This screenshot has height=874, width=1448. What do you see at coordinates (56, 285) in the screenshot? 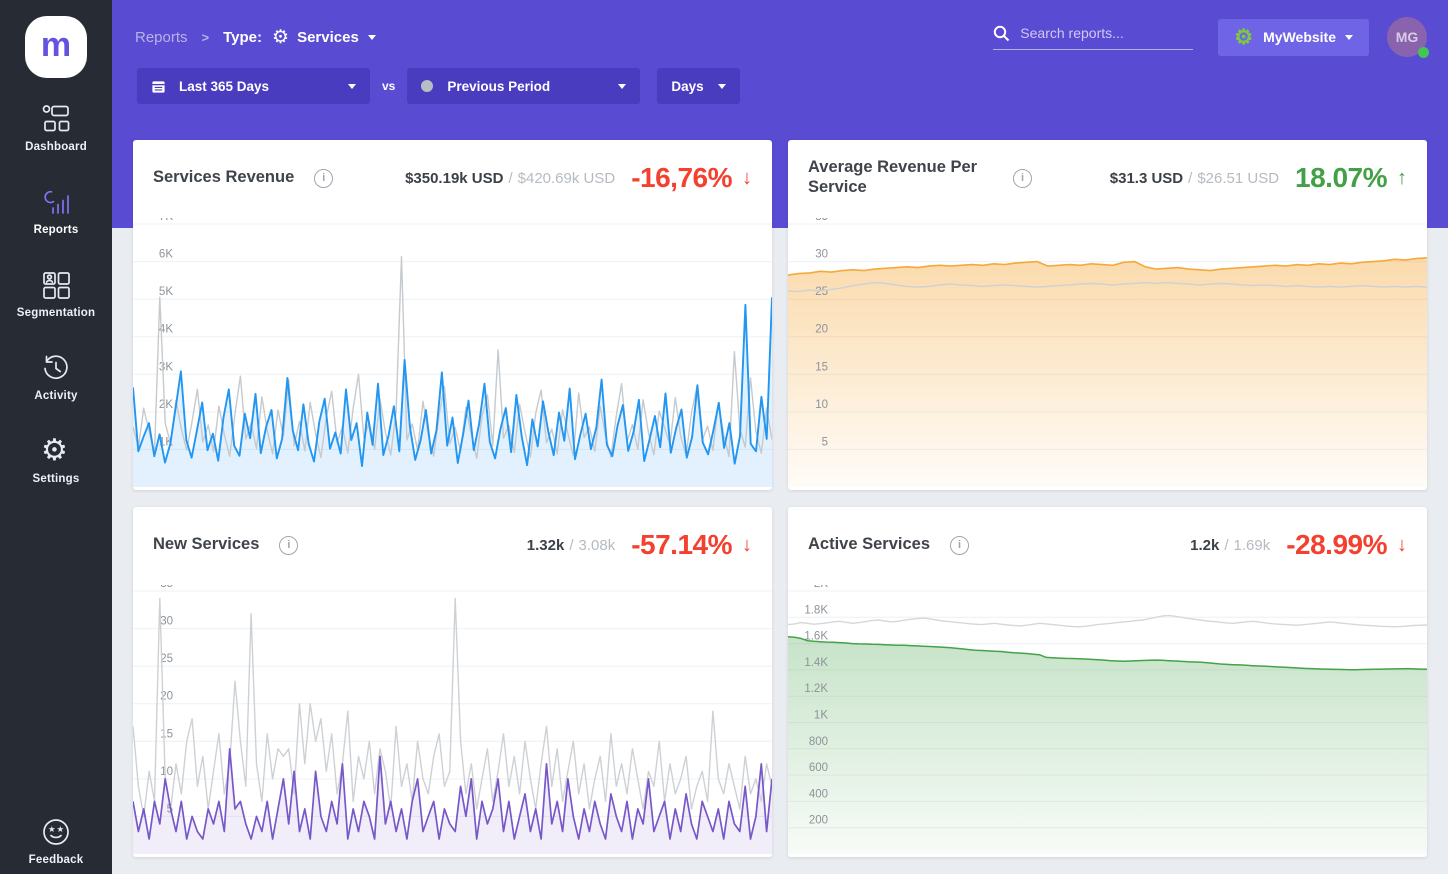
I see `segmentation-icon` at bounding box center [56, 285].